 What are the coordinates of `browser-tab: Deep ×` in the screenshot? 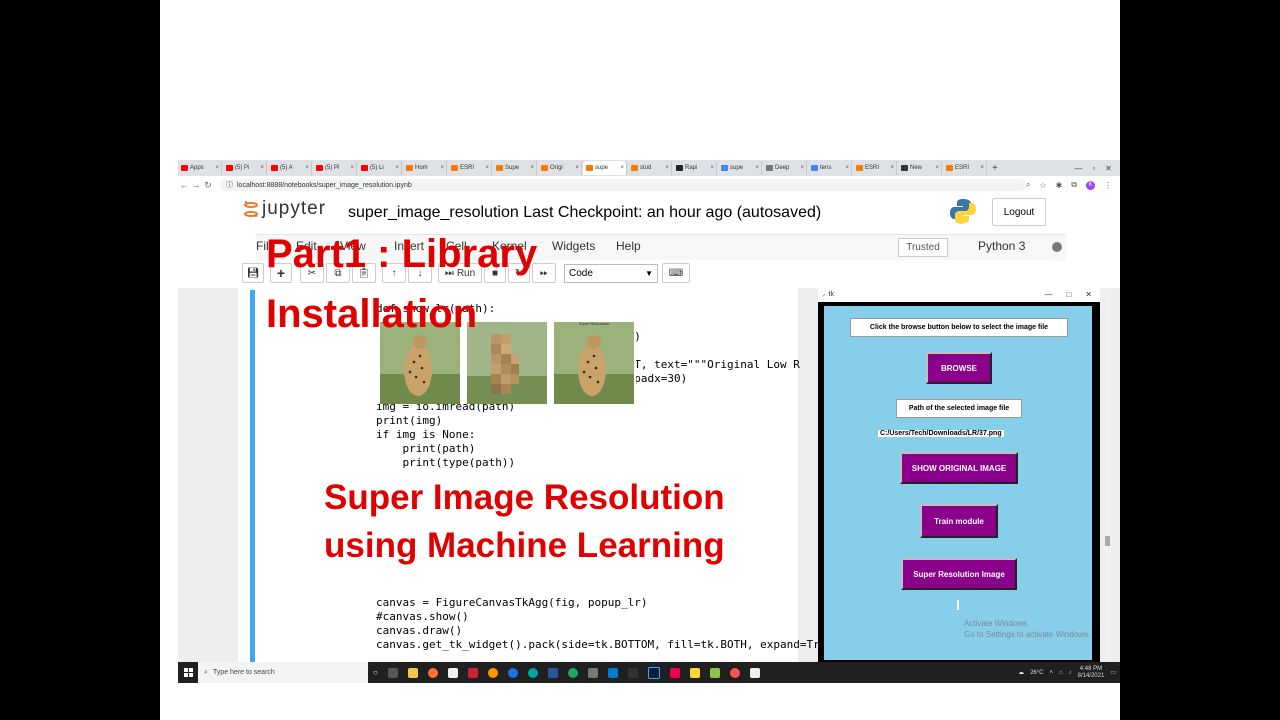 It's located at (785, 168).